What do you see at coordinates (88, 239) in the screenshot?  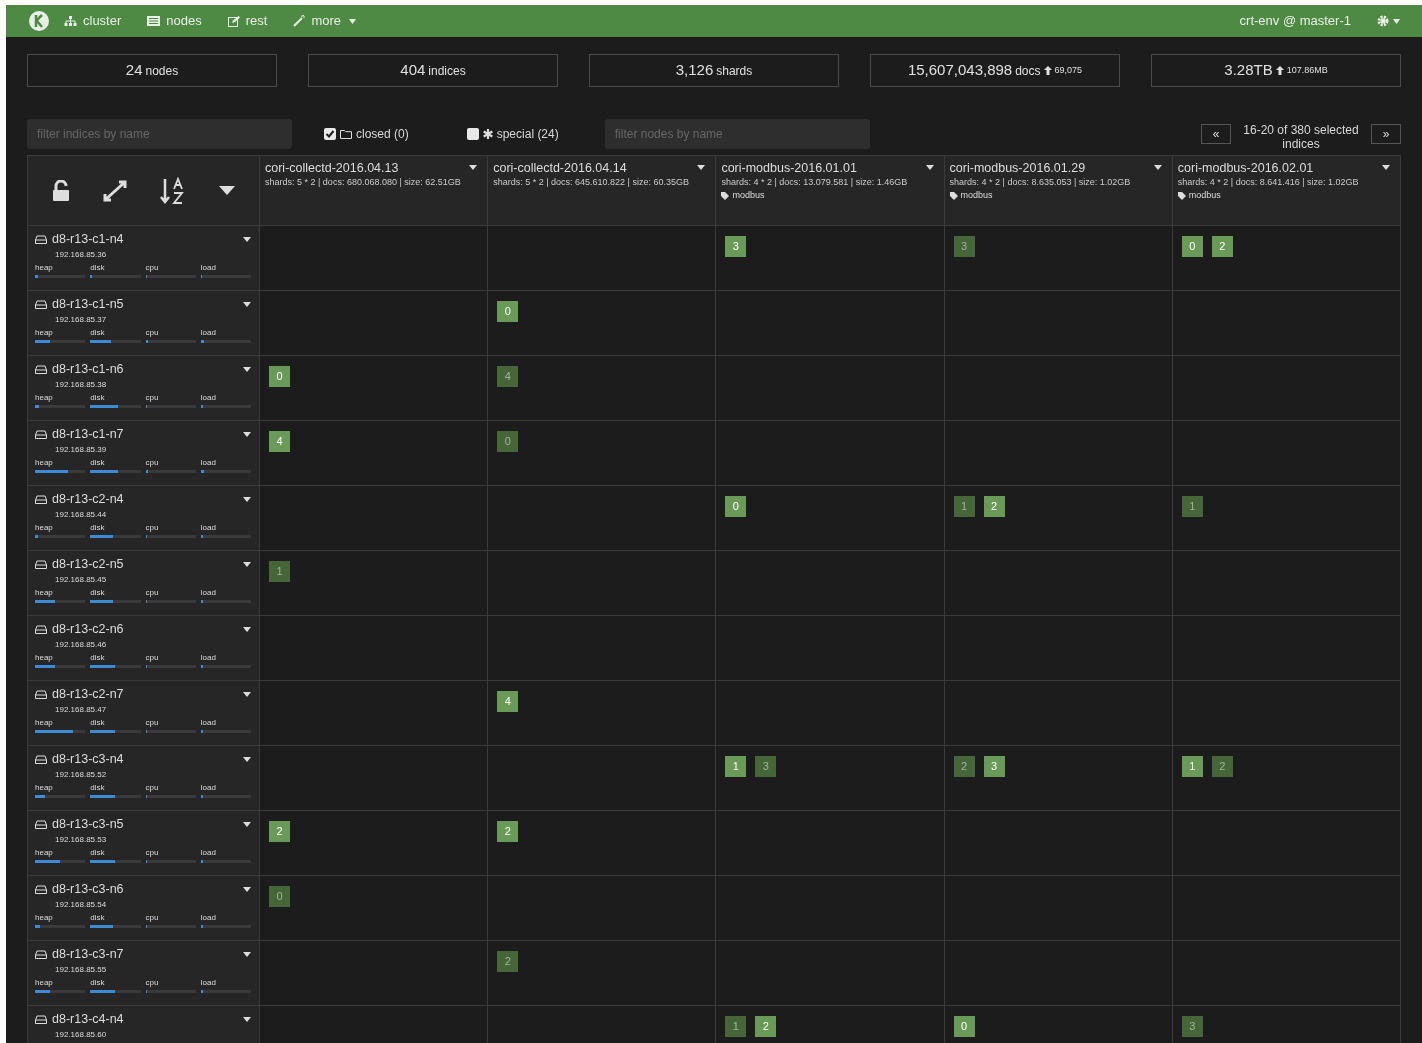 I see `node-name: d8-r13-c1-n4` at bounding box center [88, 239].